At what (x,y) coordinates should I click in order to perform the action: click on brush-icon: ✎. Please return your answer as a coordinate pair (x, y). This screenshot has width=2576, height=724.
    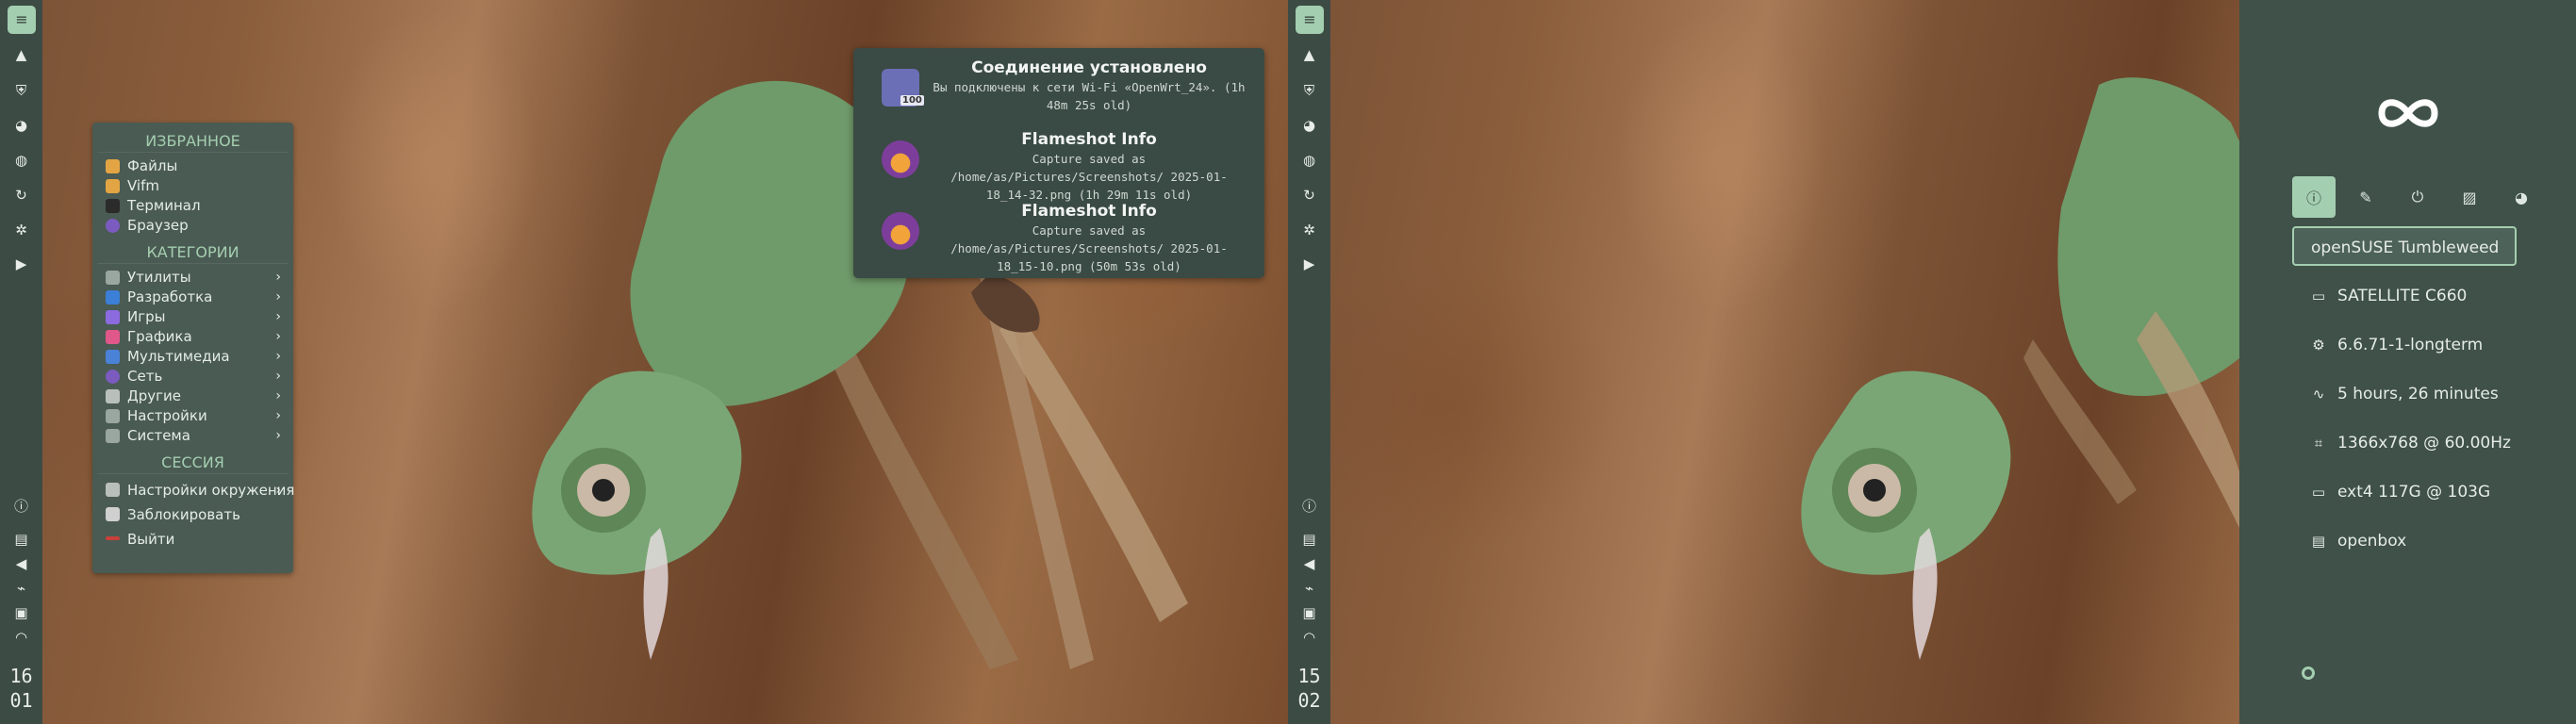
    Looking at the image, I should click on (2365, 197).